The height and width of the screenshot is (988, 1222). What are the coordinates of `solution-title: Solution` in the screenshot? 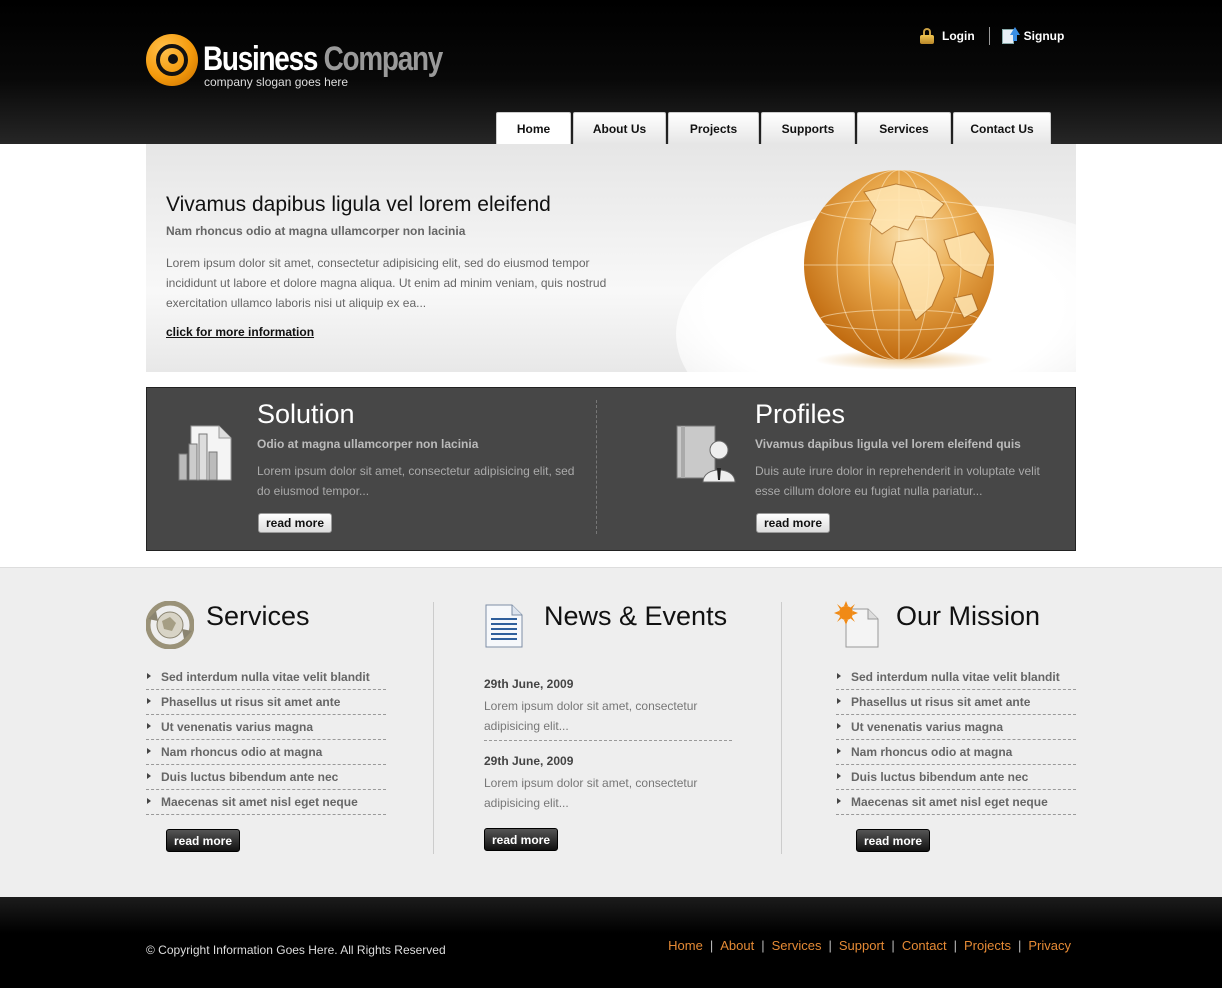 It's located at (306, 414).